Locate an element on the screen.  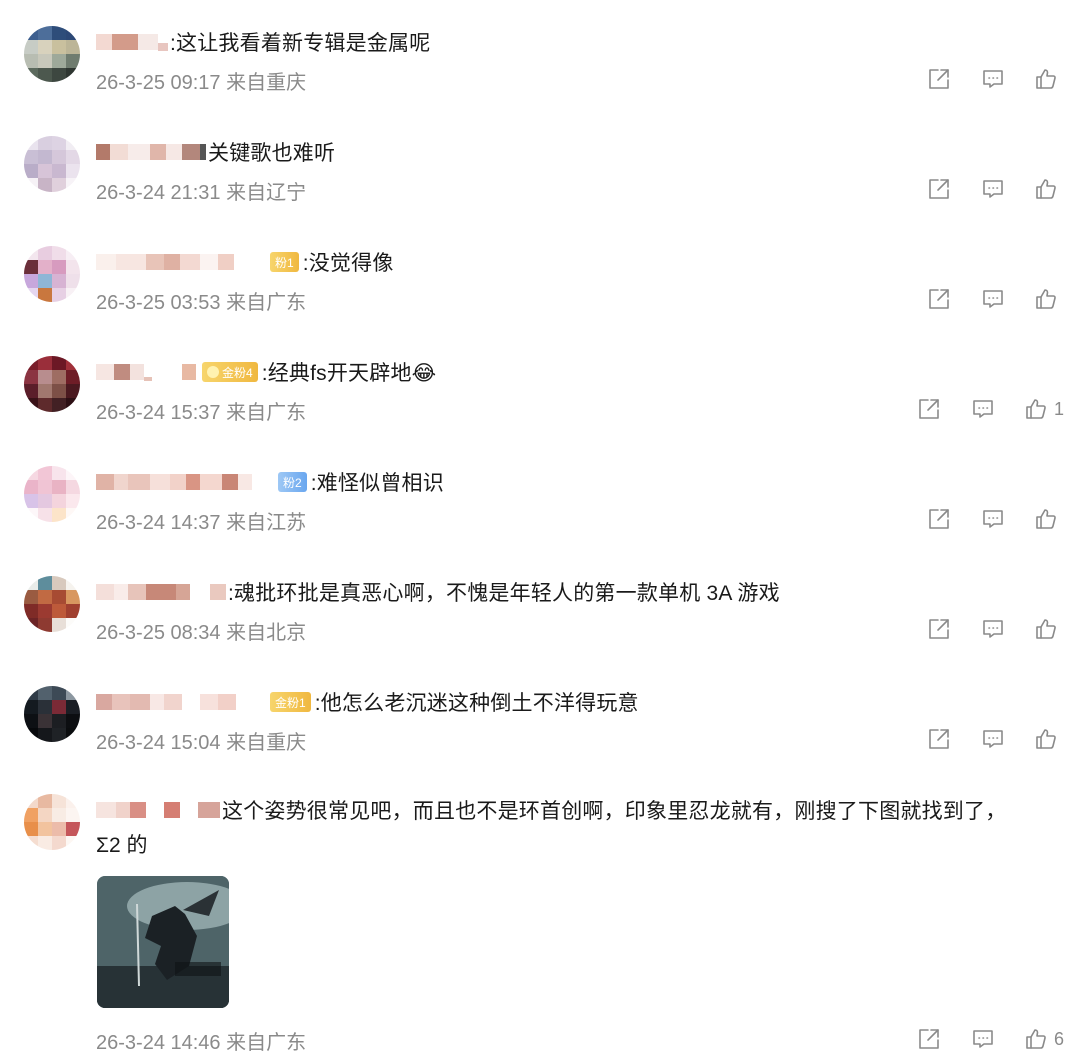
like-count: 6 is located at coordinates (1058, 1038).